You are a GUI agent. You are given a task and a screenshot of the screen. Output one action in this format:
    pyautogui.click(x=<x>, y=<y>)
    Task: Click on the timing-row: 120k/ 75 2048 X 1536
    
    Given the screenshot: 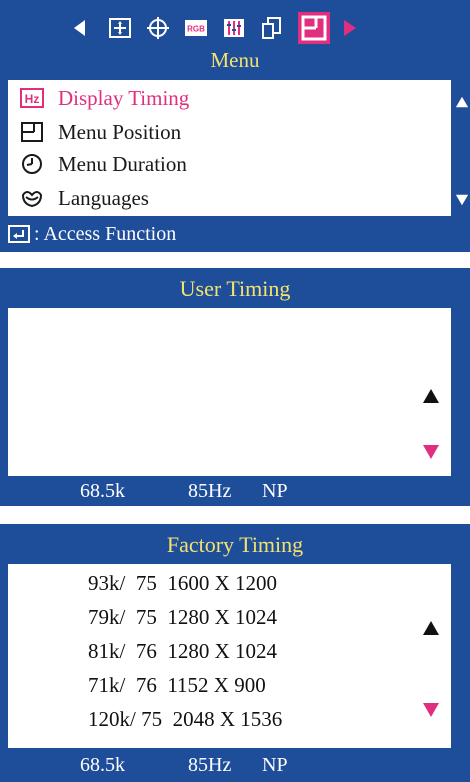 What is the action you would take?
    pyautogui.click(x=185, y=719)
    